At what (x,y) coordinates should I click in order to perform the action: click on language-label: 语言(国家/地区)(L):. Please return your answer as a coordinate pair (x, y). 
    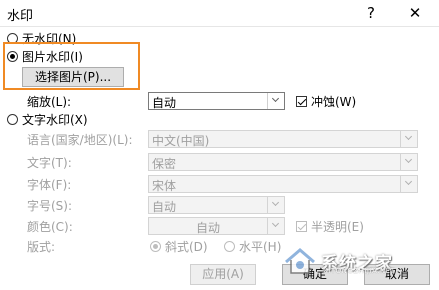
    Looking at the image, I should click on (80, 140).